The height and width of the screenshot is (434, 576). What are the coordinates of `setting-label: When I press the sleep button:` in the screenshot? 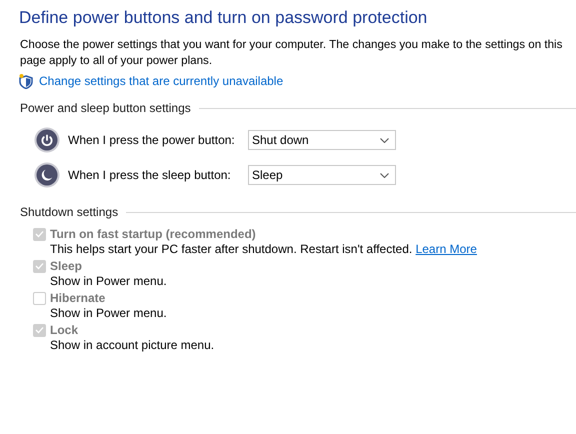 It's located at (150, 175).